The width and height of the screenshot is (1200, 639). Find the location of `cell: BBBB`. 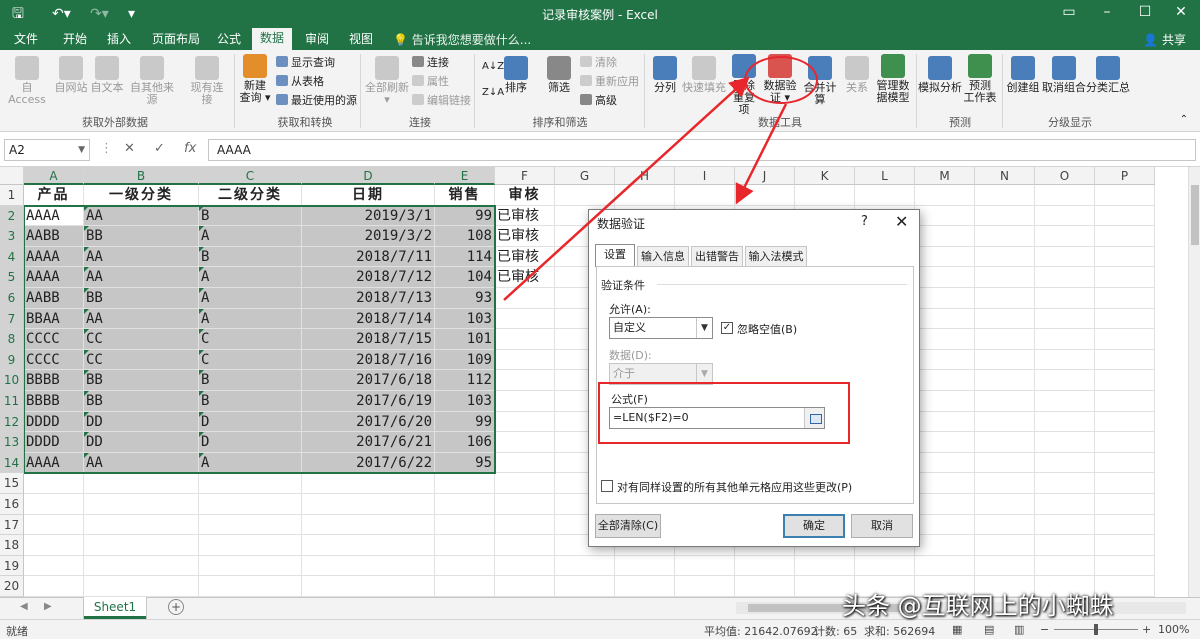

cell: BBBB is located at coordinates (54, 380).